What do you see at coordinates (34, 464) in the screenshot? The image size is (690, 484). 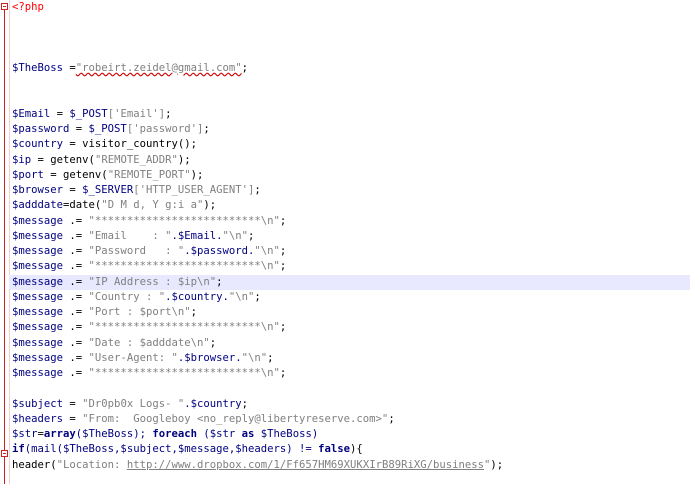 I see `token: header(` at bounding box center [34, 464].